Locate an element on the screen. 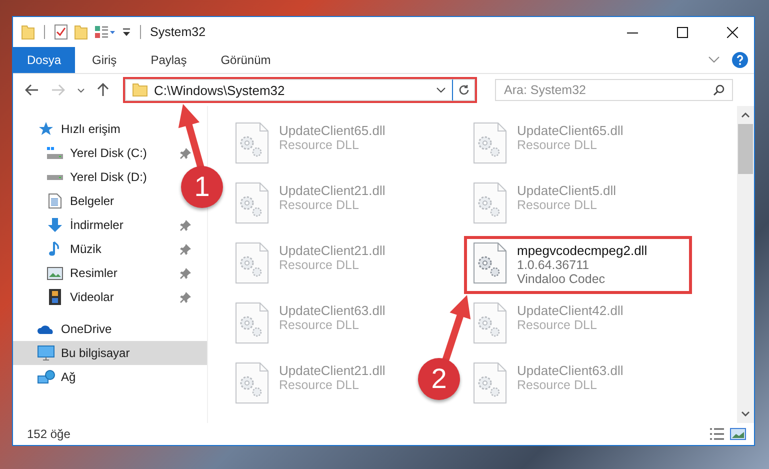  scroll-down-icon is located at coordinates (745, 414).